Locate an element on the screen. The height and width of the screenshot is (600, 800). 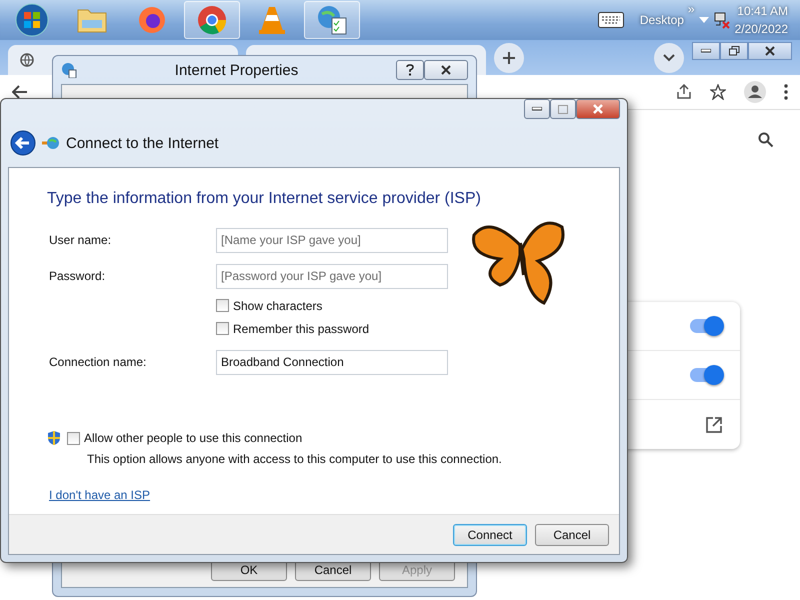
wizard-heading: Type the information from your Internet service provider (ISP) is located at coordinates (264, 199).